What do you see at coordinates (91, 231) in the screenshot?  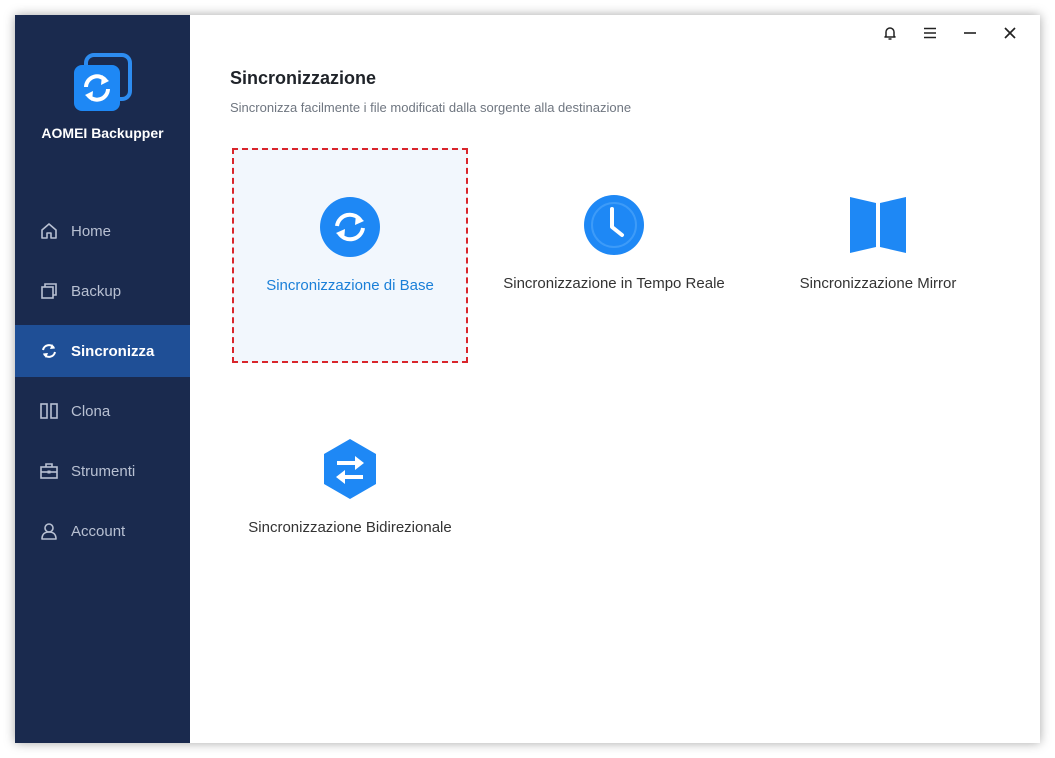 I see `sidebar-item-label: Home` at bounding box center [91, 231].